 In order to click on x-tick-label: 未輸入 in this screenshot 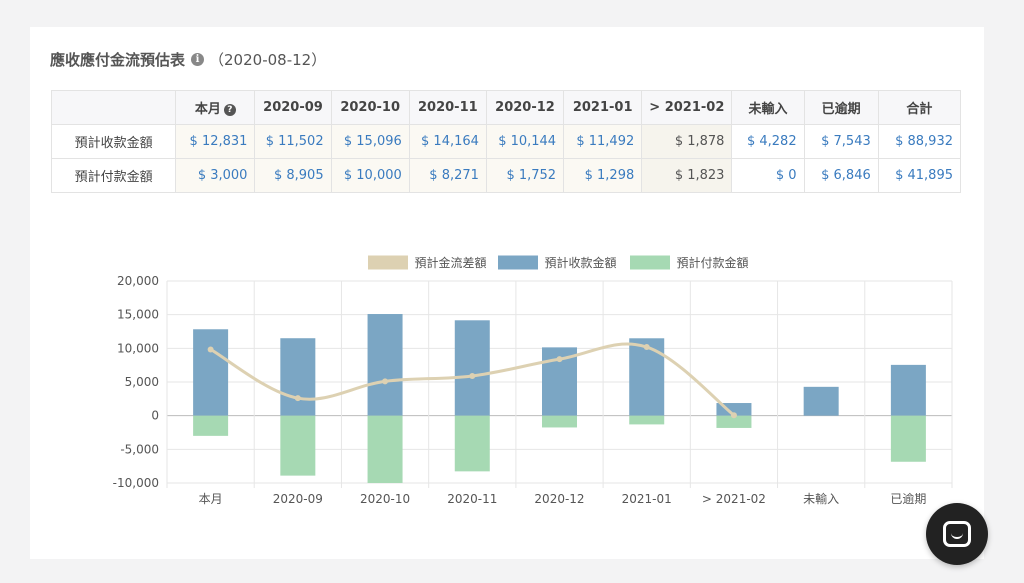, I will do `click(821, 498)`.